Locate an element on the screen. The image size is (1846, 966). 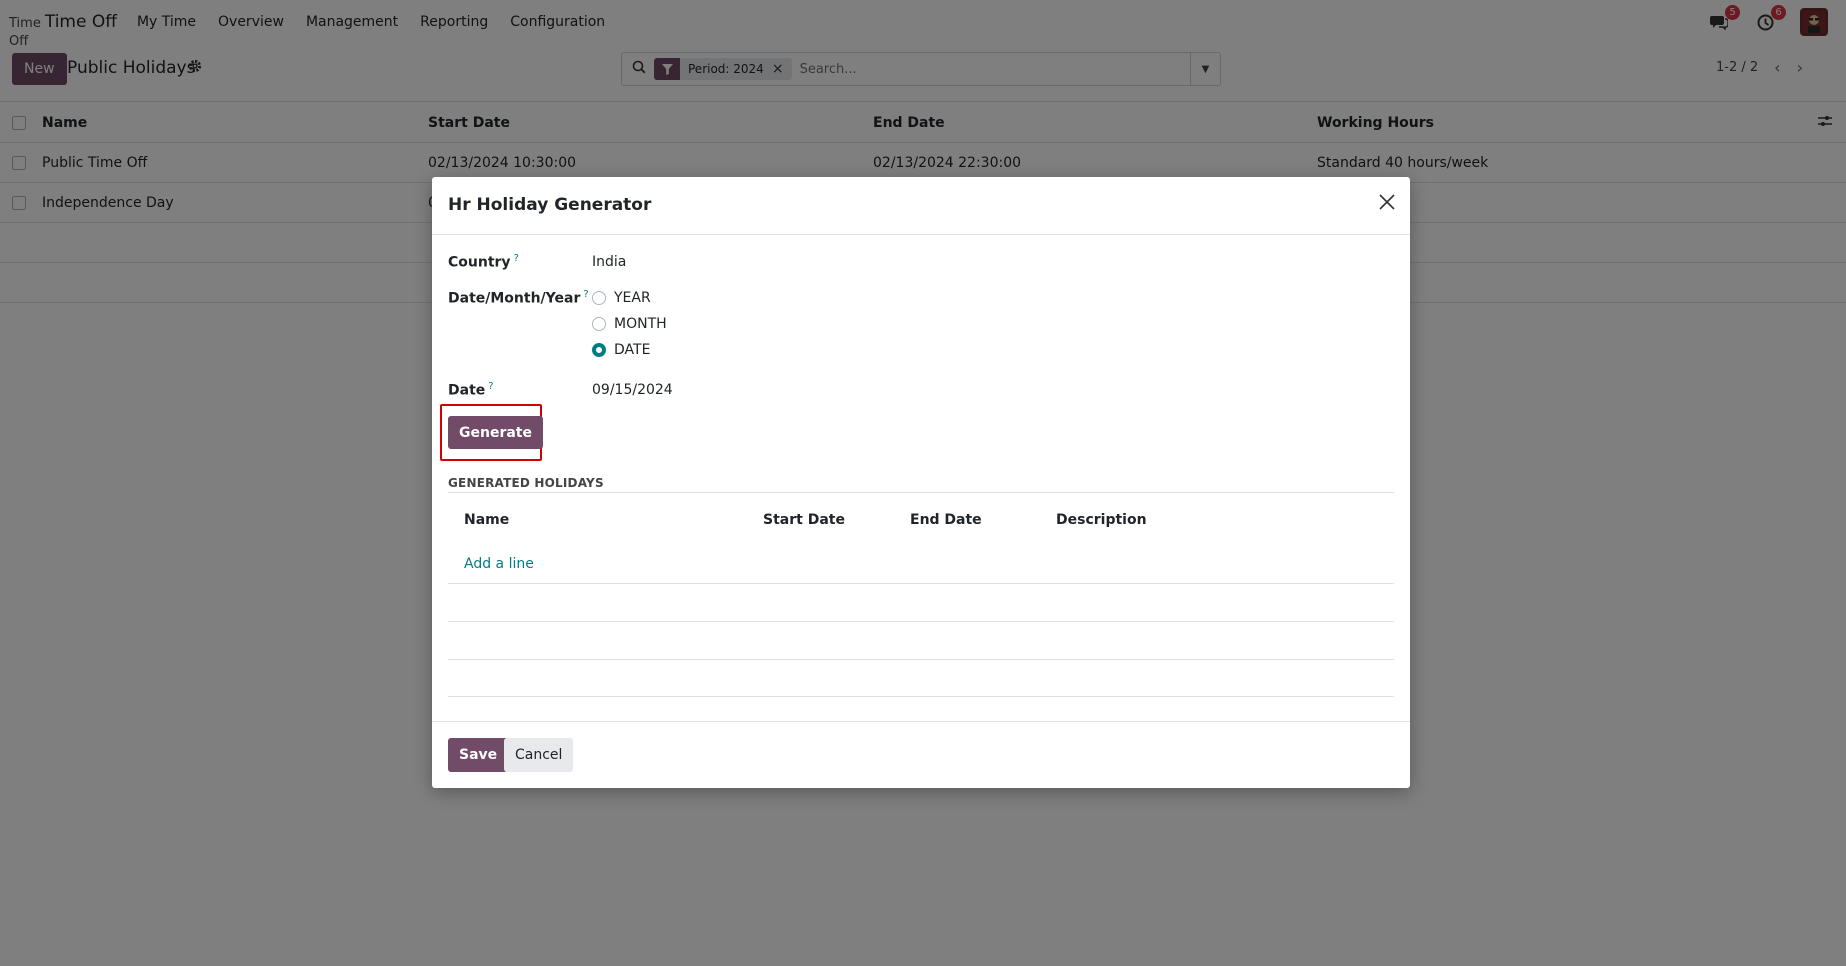
date-label-text: Date is located at coordinates (467, 390).